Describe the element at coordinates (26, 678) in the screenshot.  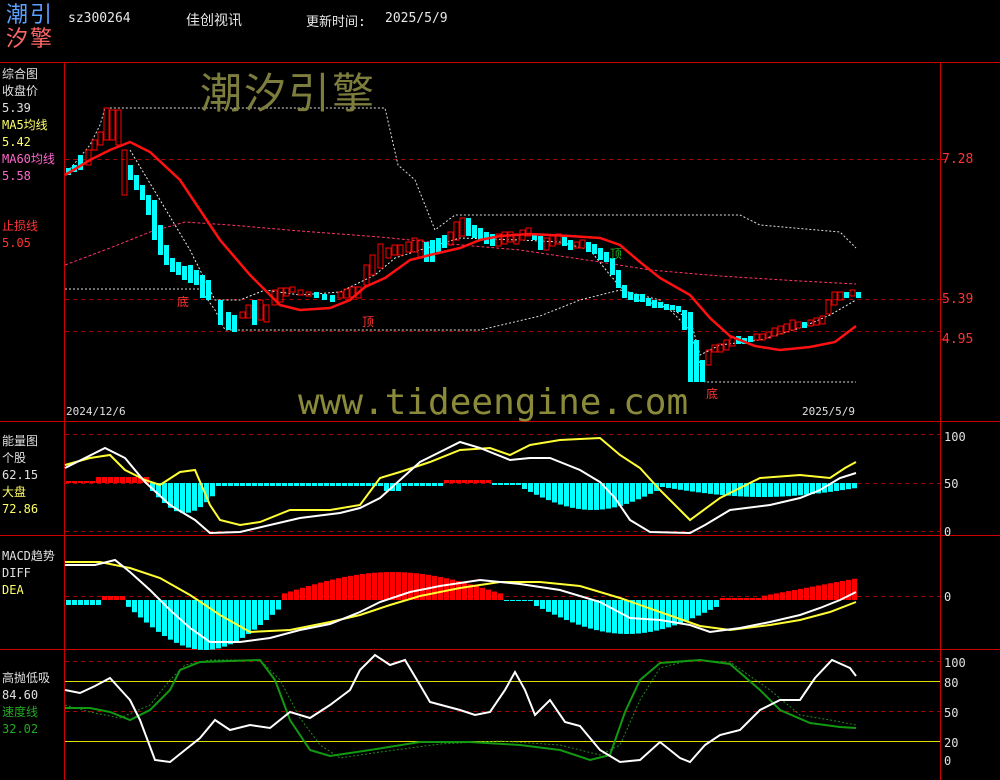
I see `kdj-panel-title: 高抛低吸` at that location.